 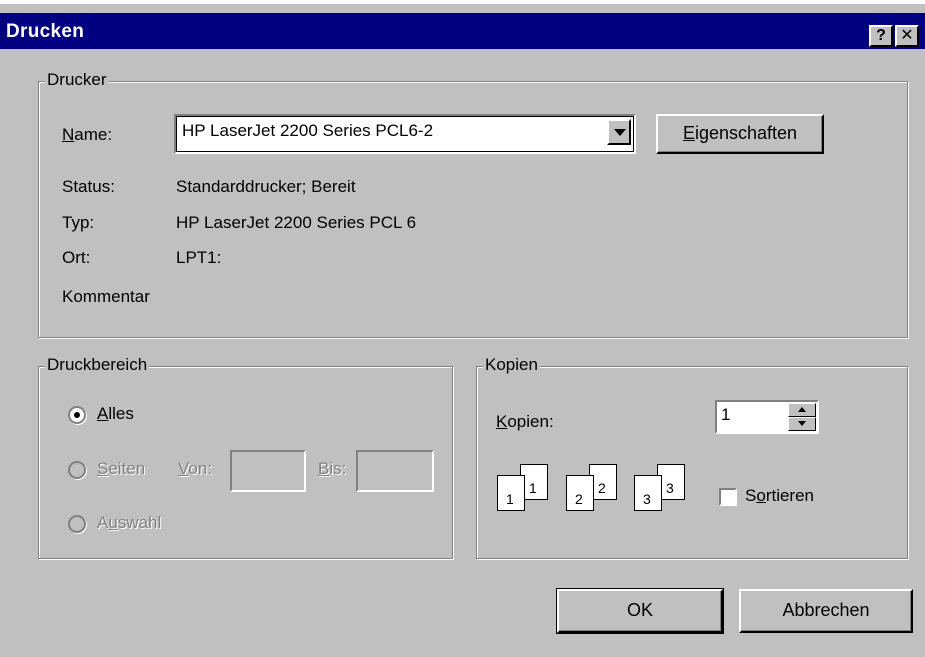 What do you see at coordinates (129, 523) in the screenshot?
I see `radio-selection-label: Auswahl` at bounding box center [129, 523].